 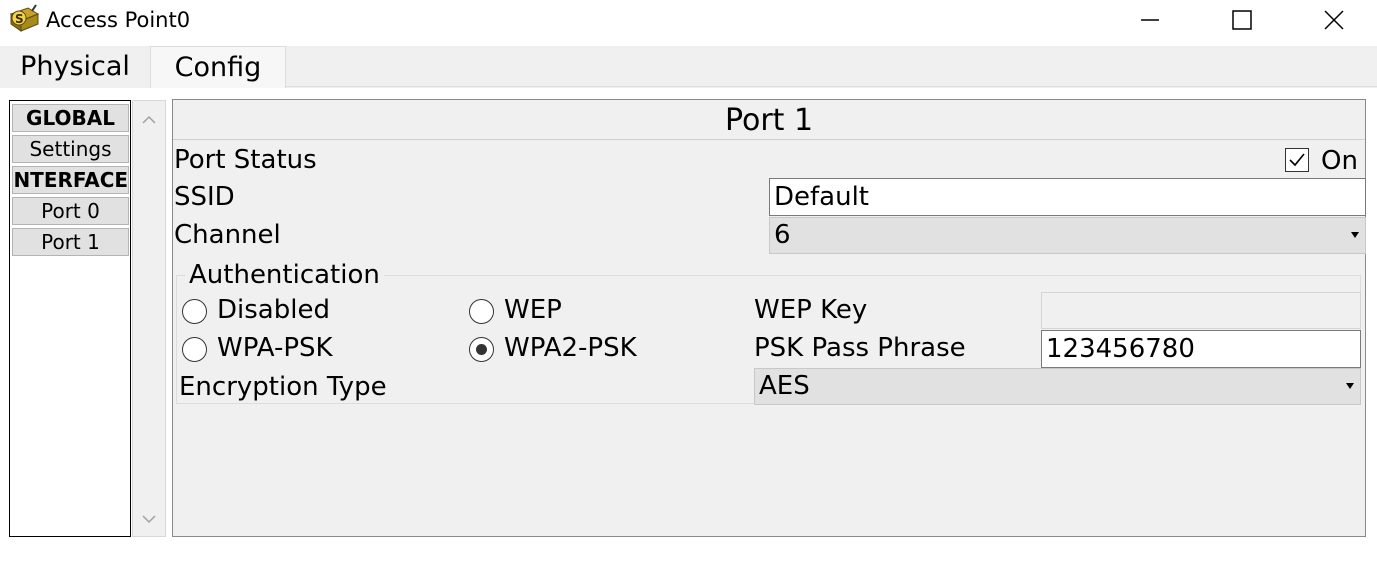 I want to click on auth-wep-radio, so click(x=481, y=311).